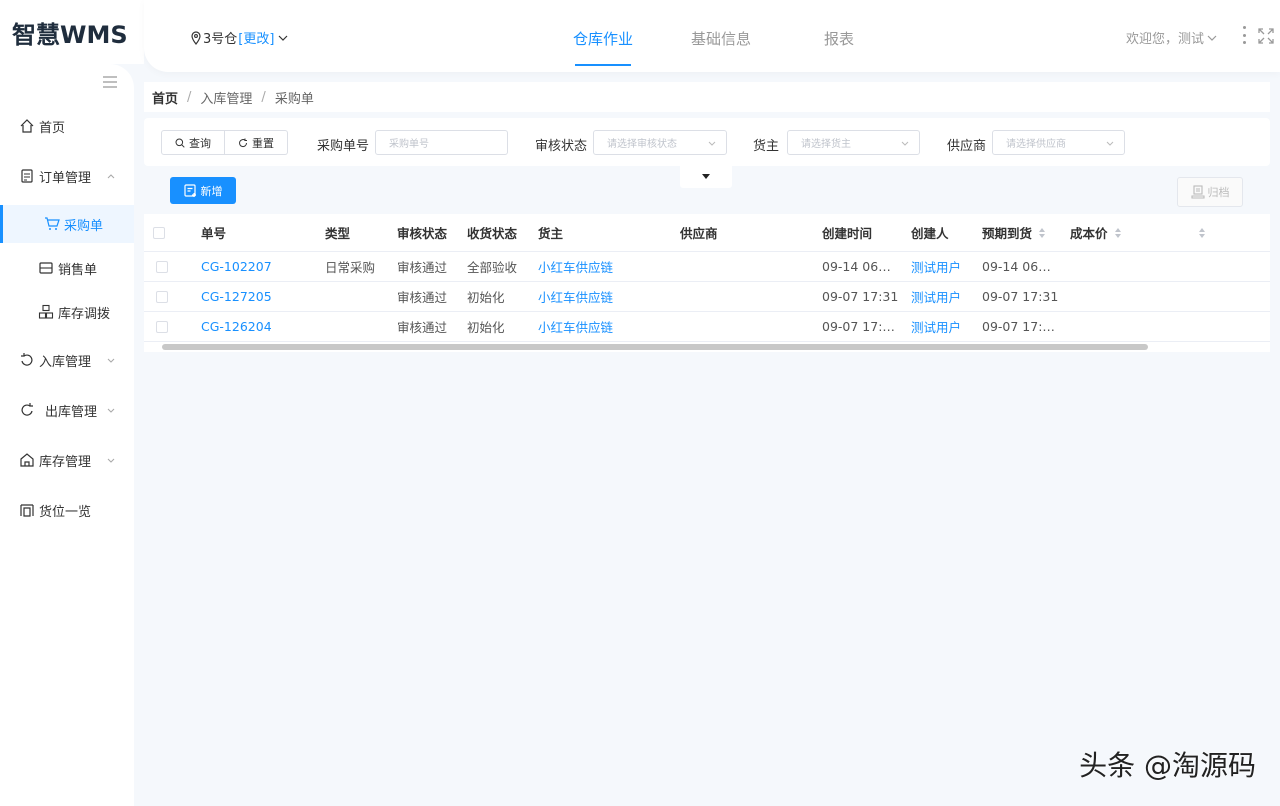 This screenshot has height=806, width=1280. I want to click on column-header-cost-price: 成本价, so click(1096, 232).